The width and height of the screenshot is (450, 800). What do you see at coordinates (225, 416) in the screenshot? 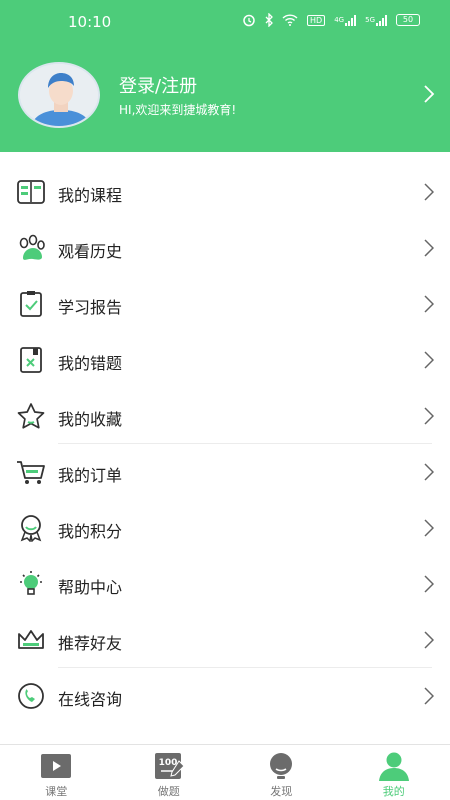
I see `menu-item-favorites: 我的收藏` at bounding box center [225, 416].